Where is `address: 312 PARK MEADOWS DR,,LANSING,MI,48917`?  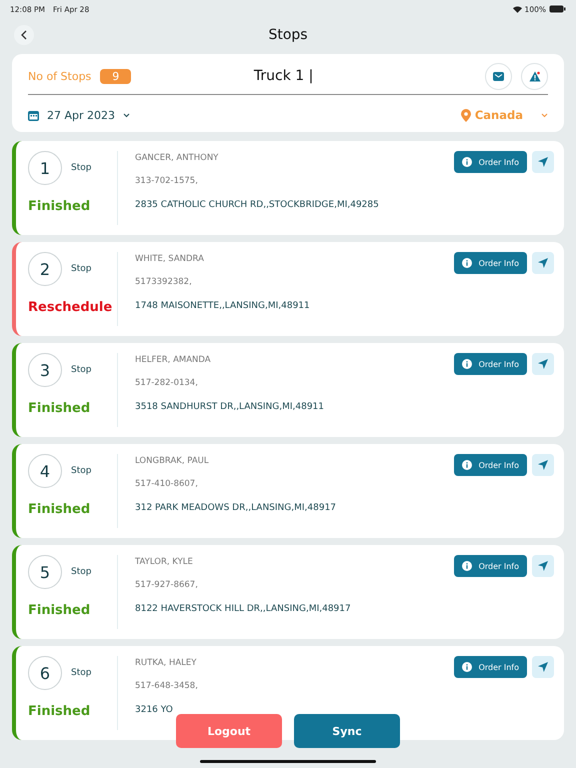 address: 312 PARK MEADOWS DR,,LANSING,MI,48917 is located at coordinates (236, 508).